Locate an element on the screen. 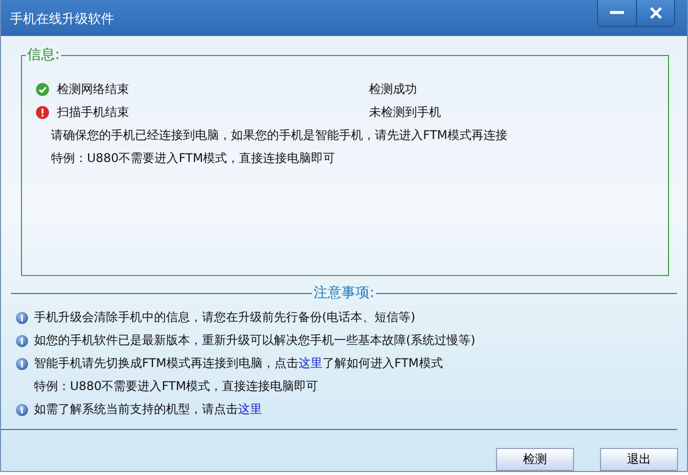 The image size is (688, 475). close-icon is located at coordinates (656, 13).